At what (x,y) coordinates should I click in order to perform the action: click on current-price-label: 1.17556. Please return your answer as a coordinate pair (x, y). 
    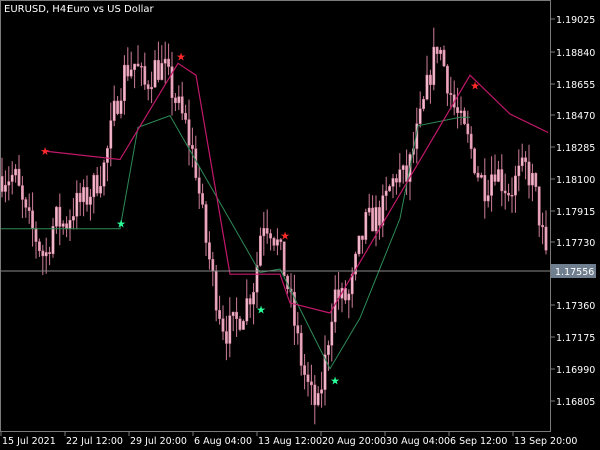
    Looking at the image, I should click on (574, 272).